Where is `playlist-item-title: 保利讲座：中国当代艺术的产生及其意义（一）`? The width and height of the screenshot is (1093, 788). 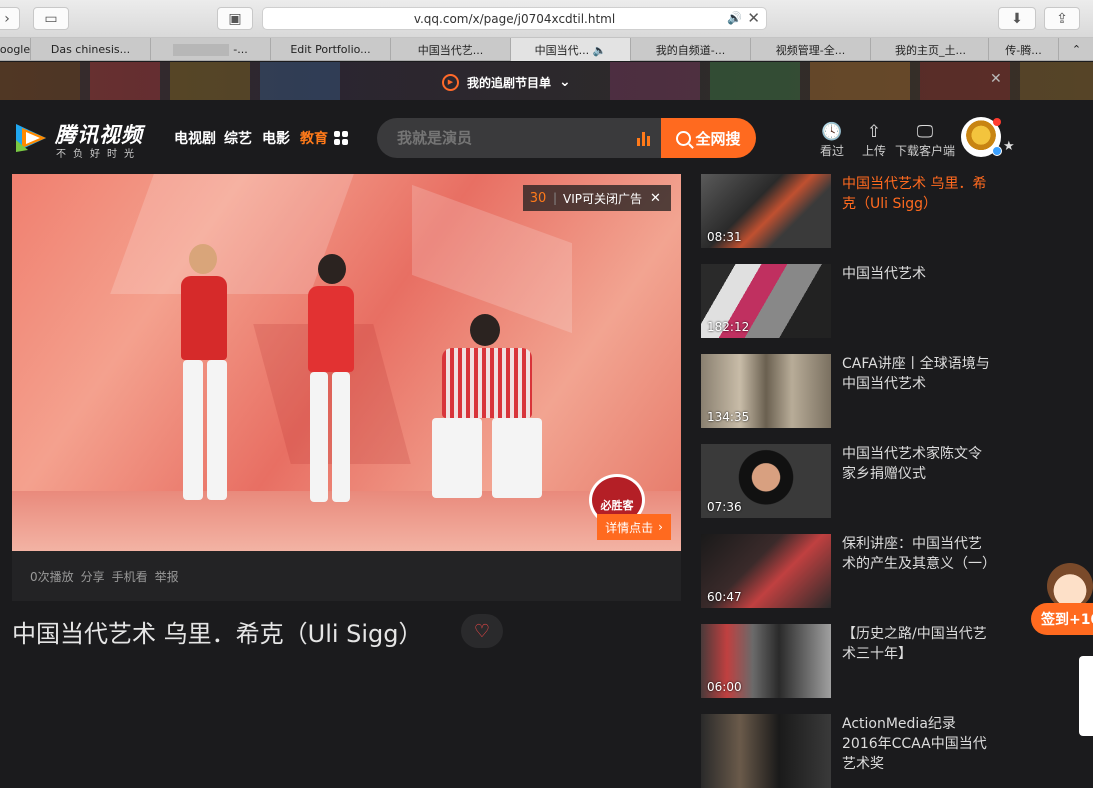 playlist-item-title: 保利讲座：中国当代艺术的产生及其意义（一） is located at coordinates (919, 554).